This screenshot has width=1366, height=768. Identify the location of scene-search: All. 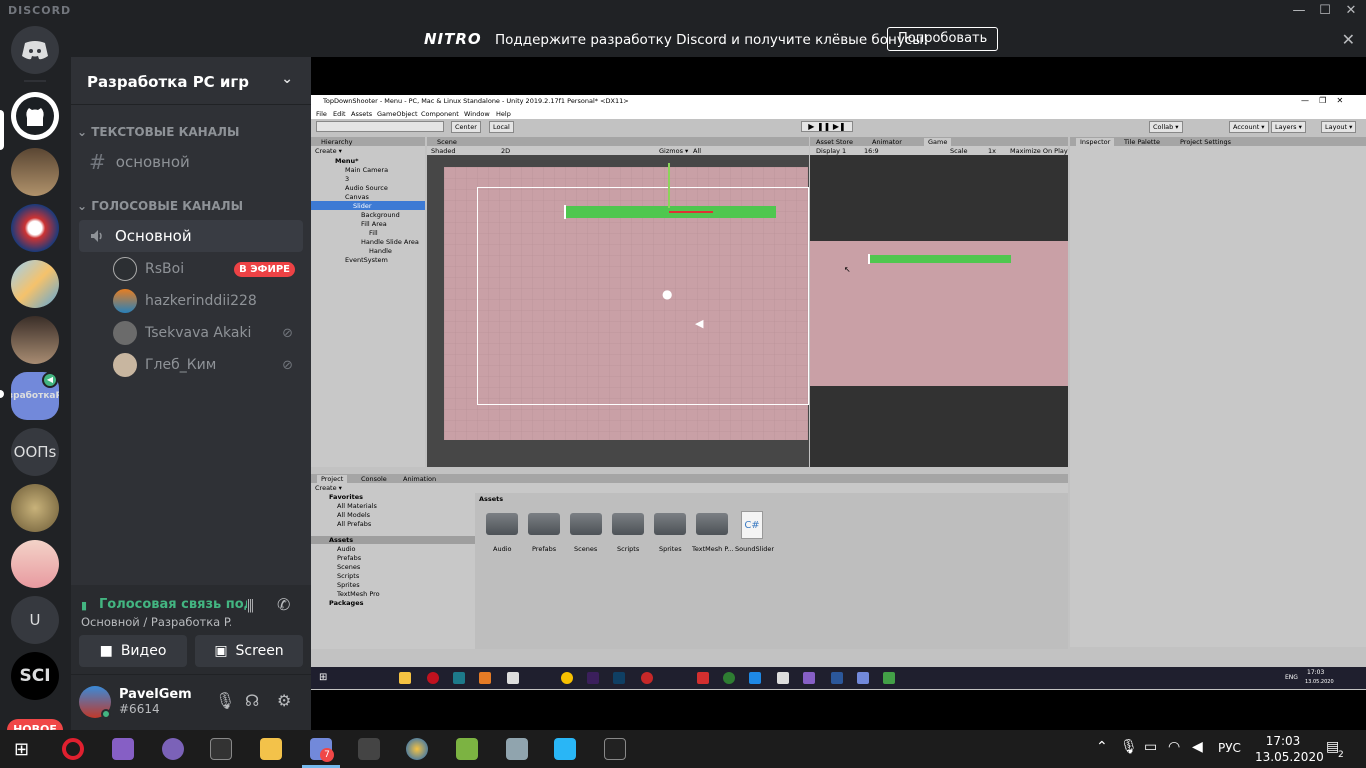
(697, 151).